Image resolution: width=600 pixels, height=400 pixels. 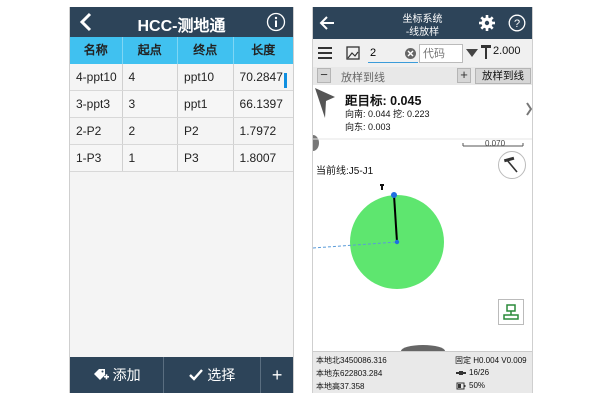 What do you see at coordinates (261, 104) in the screenshot?
I see `cell-length: 66.1397` at bounding box center [261, 104].